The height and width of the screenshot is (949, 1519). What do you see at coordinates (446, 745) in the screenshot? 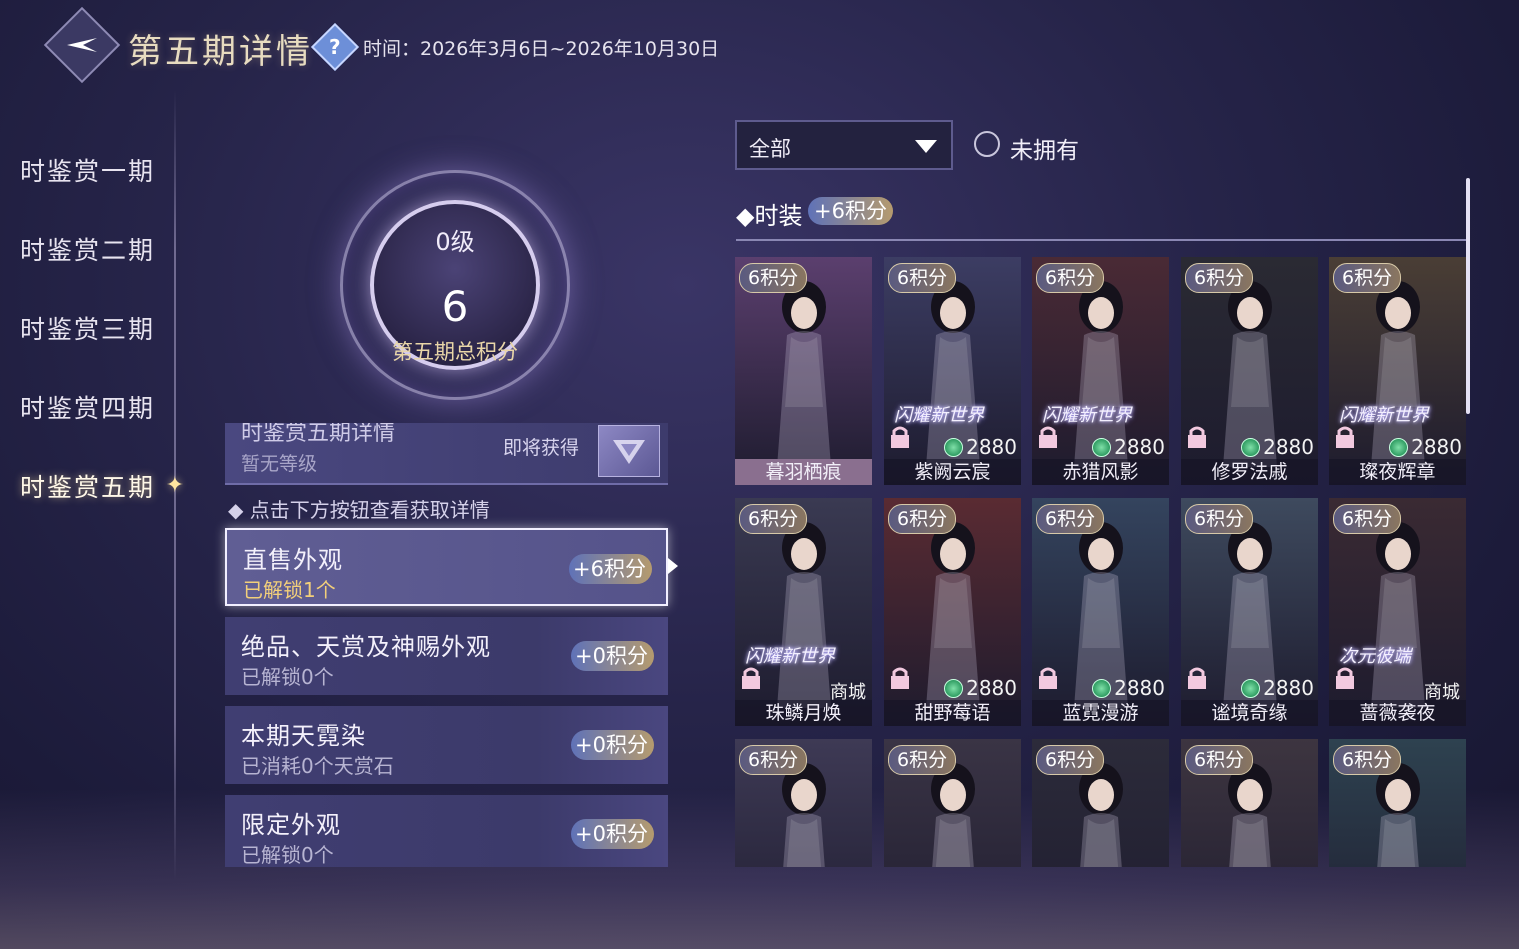
I see `category-dye: 本期天霓染 已消耗0个天赏石 +0积分` at bounding box center [446, 745].